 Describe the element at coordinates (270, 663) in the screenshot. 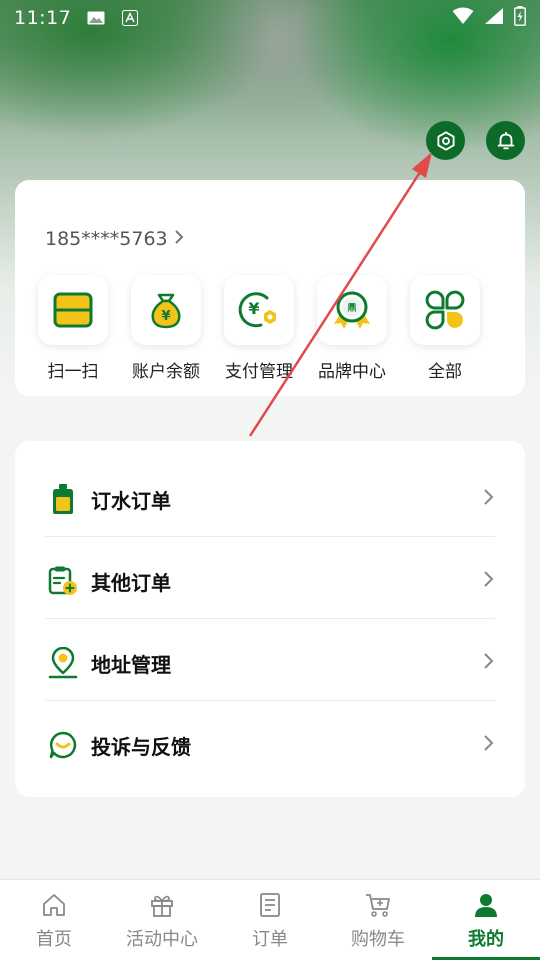

I see `menu-item-address: 地址管理` at that location.